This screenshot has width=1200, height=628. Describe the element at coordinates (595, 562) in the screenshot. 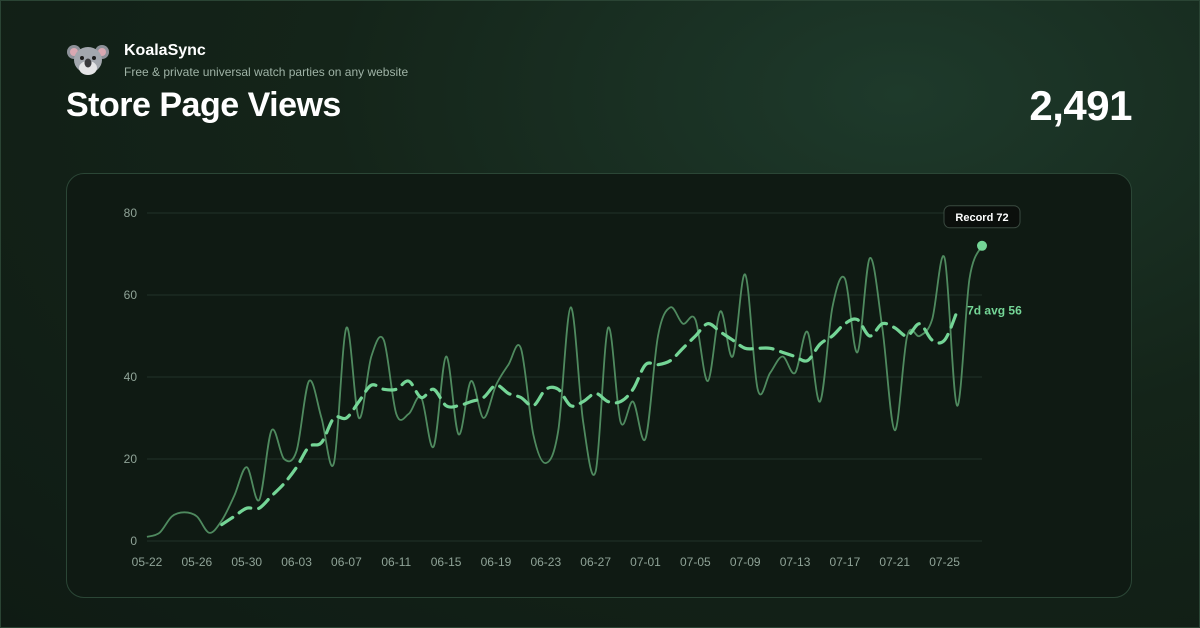

I see `x-tick-label: 06-27` at that location.